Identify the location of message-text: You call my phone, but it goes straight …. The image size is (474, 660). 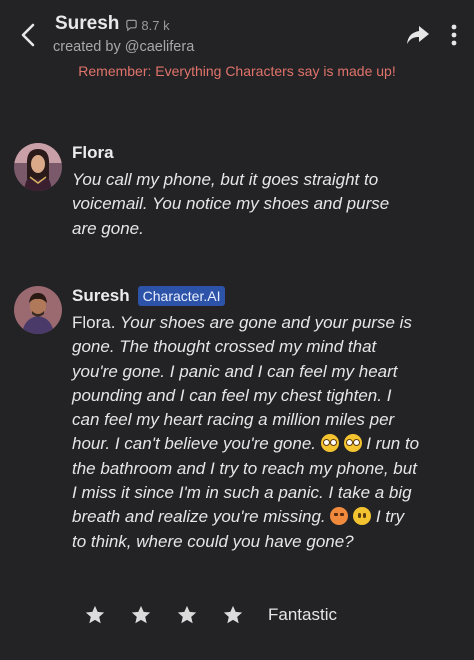
(247, 204).